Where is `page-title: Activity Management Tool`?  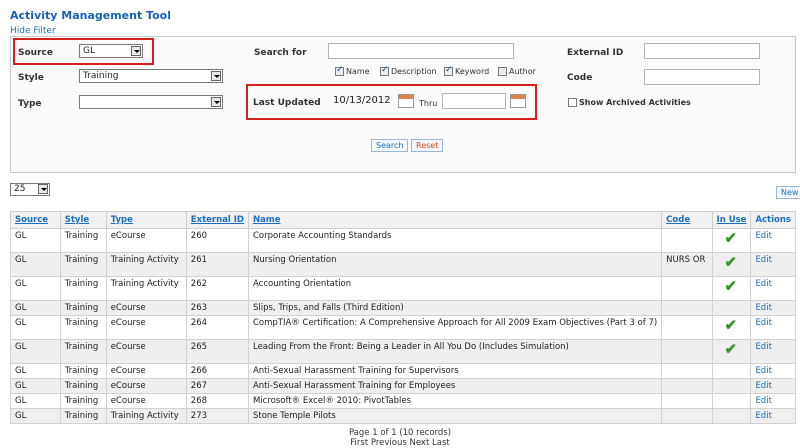
page-title: Activity Management Tool is located at coordinates (90, 15).